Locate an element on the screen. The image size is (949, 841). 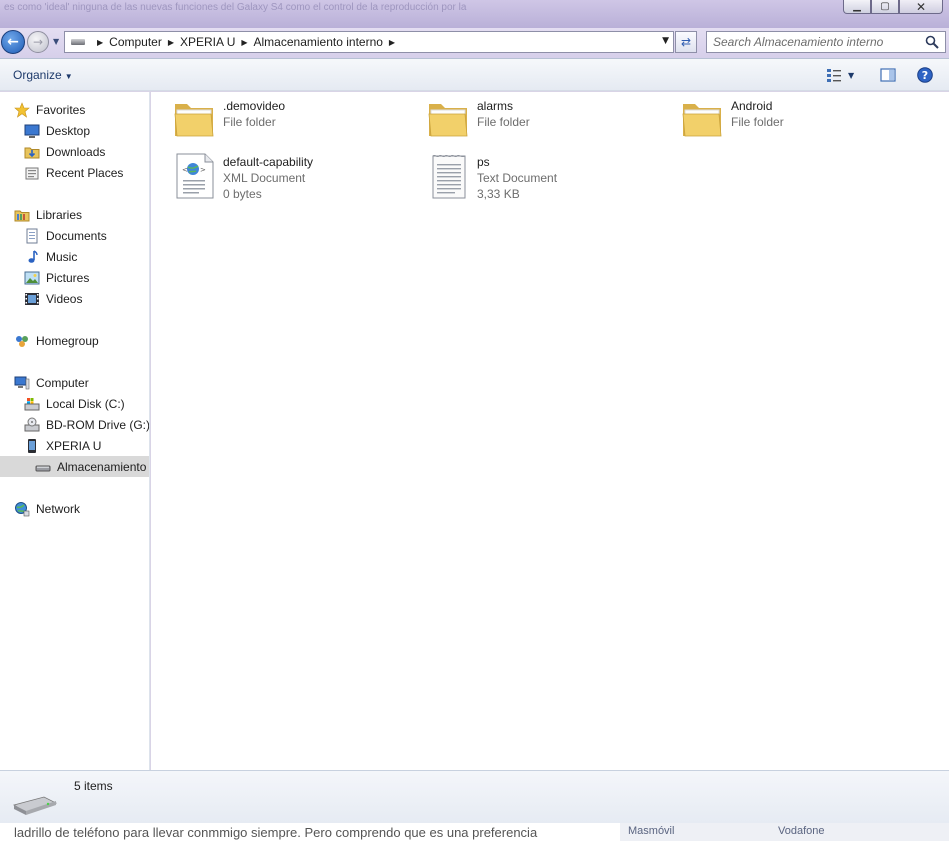
maximize-button: ▢ is located at coordinates (885, 7).